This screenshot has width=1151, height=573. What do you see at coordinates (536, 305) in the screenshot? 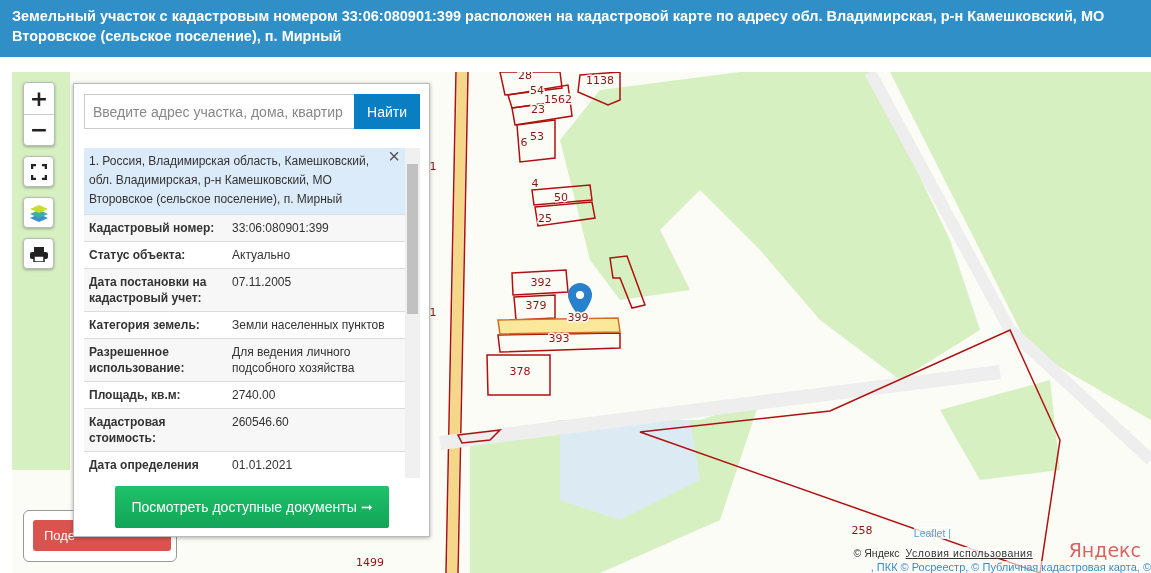
I see `parcel-number: 379` at bounding box center [536, 305].